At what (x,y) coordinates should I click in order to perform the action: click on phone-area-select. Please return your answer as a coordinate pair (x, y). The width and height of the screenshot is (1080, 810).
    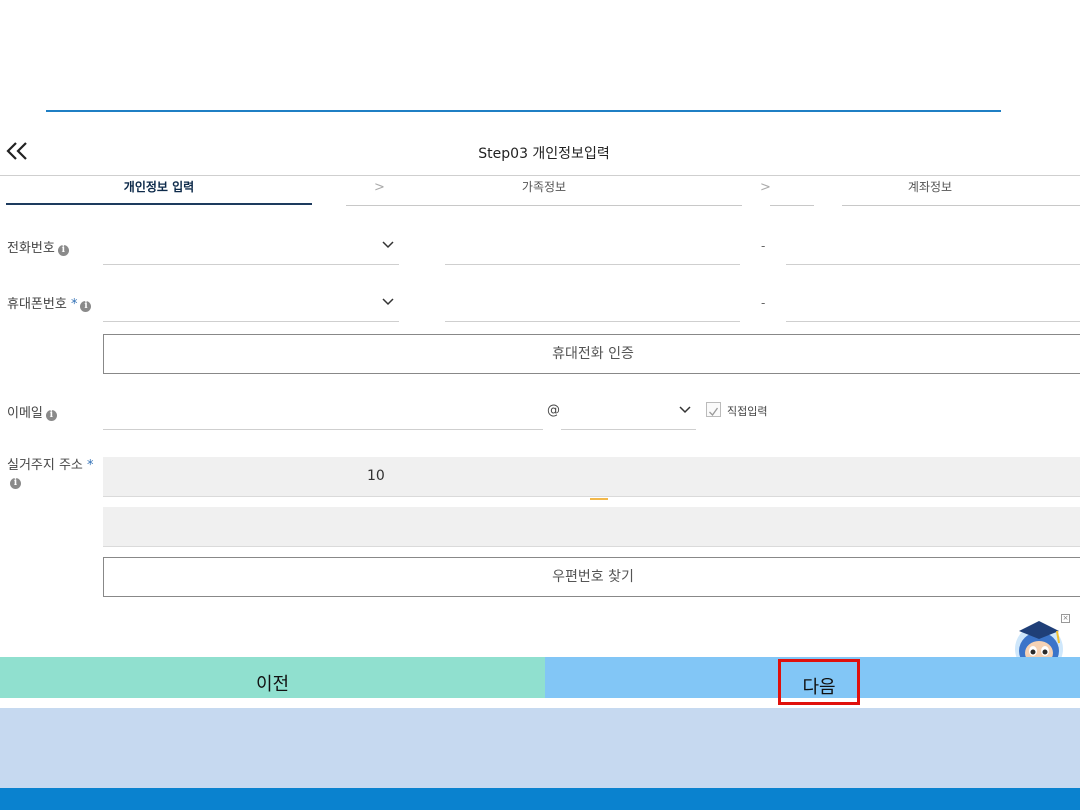
    Looking at the image, I should click on (251, 246).